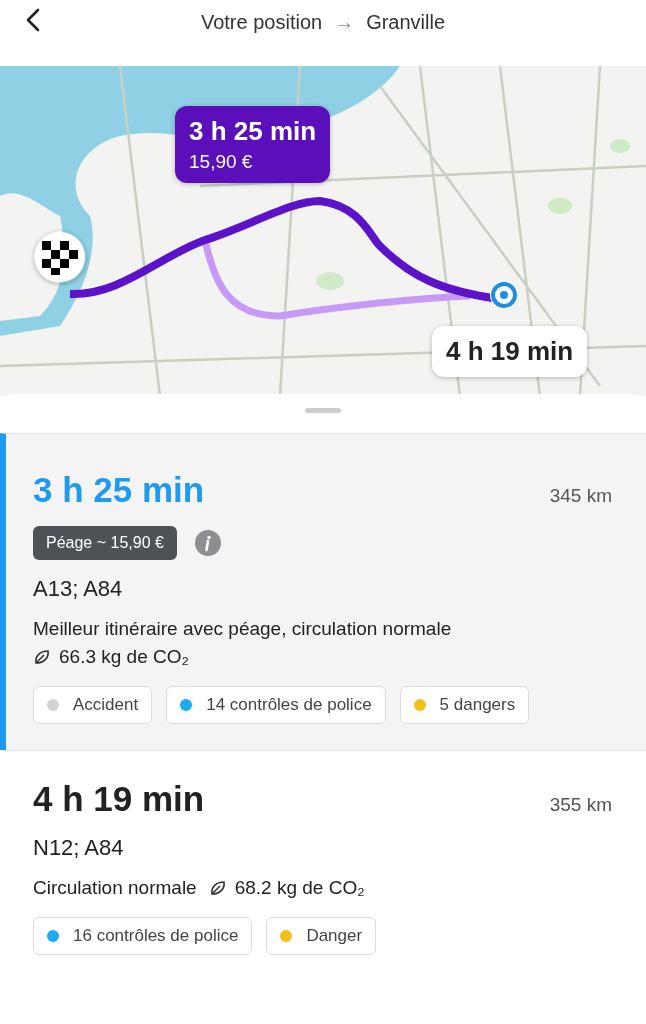 This screenshot has width=646, height=1024. What do you see at coordinates (119, 490) in the screenshot?
I see `route-duration: 3 h 25 min` at bounding box center [119, 490].